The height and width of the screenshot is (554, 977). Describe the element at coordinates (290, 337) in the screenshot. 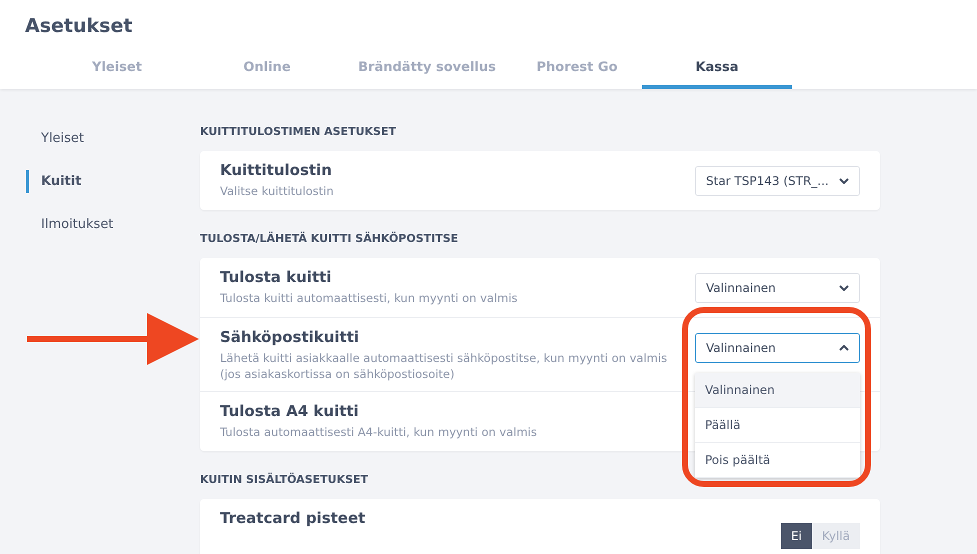

I see `setting-title: Sähköpostikuitti` at that location.